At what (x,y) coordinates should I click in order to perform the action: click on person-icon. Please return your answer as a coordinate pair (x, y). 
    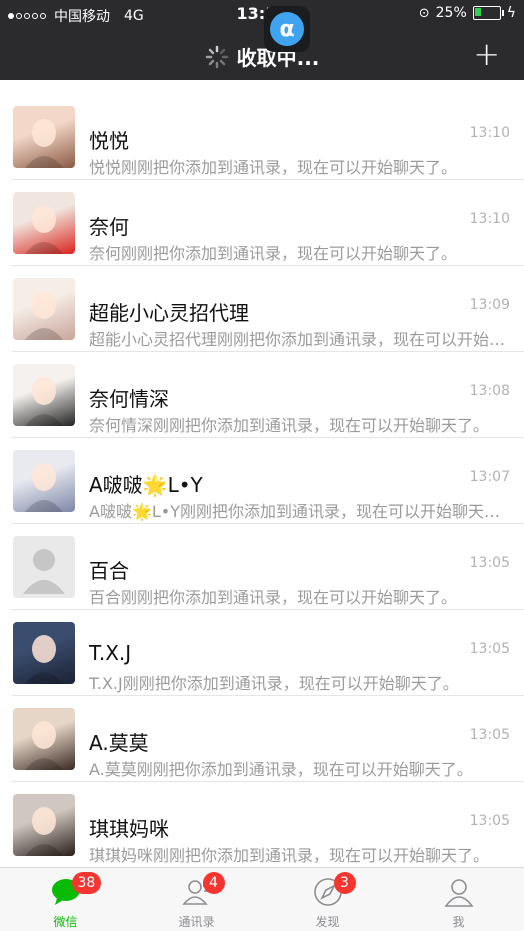
    Looking at the image, I should click on (459, 892).